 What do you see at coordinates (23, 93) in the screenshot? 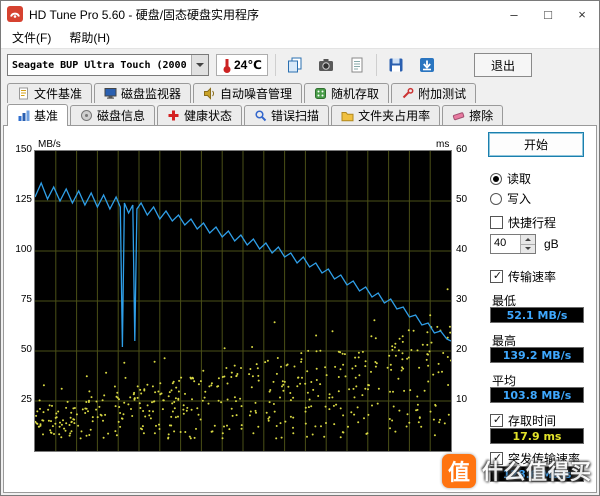
I see `file-benchmark-icon` at bounding box center [23, 93].